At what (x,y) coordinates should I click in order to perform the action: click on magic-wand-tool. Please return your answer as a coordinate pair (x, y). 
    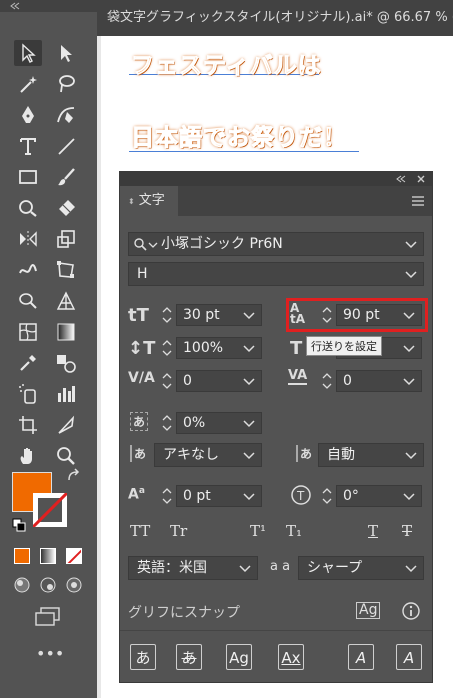
    Looking at the image, I should click on (28, 84).